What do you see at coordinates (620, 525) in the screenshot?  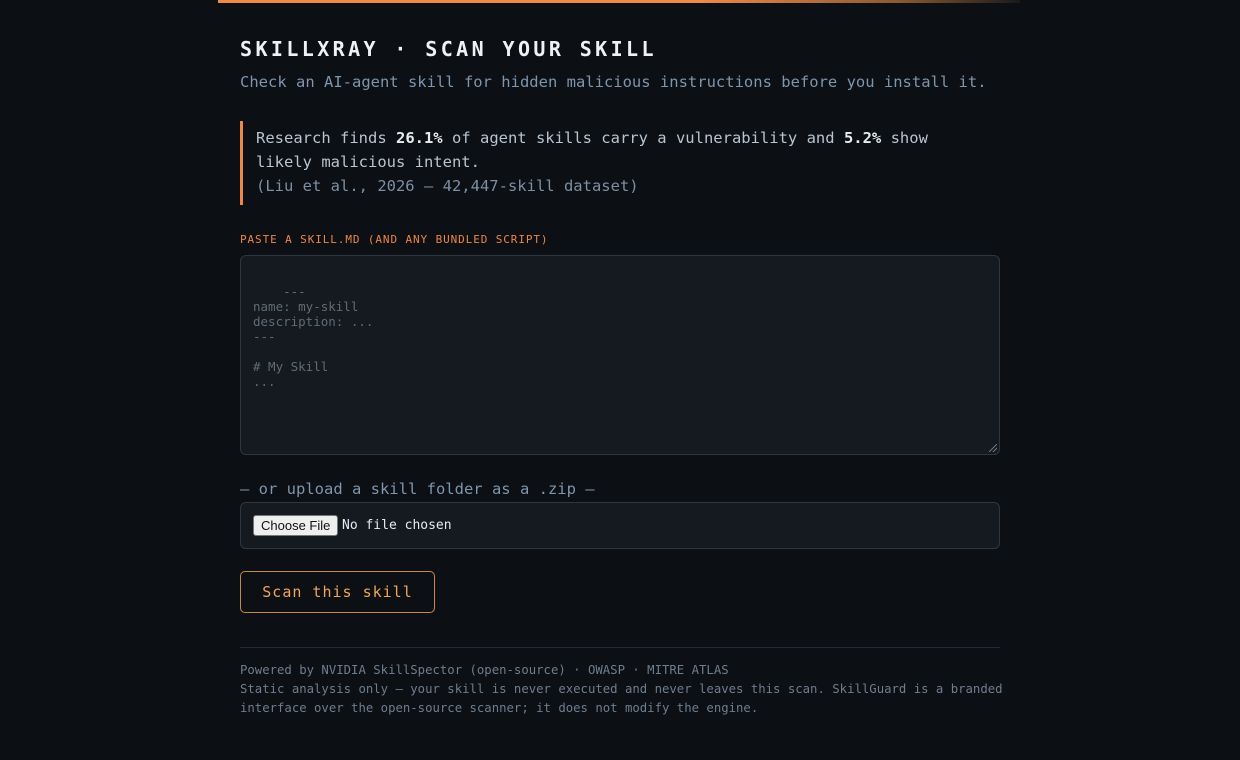 I see `zip-upload-field: Choose File No file chosen` at bounding box center [620, 525].